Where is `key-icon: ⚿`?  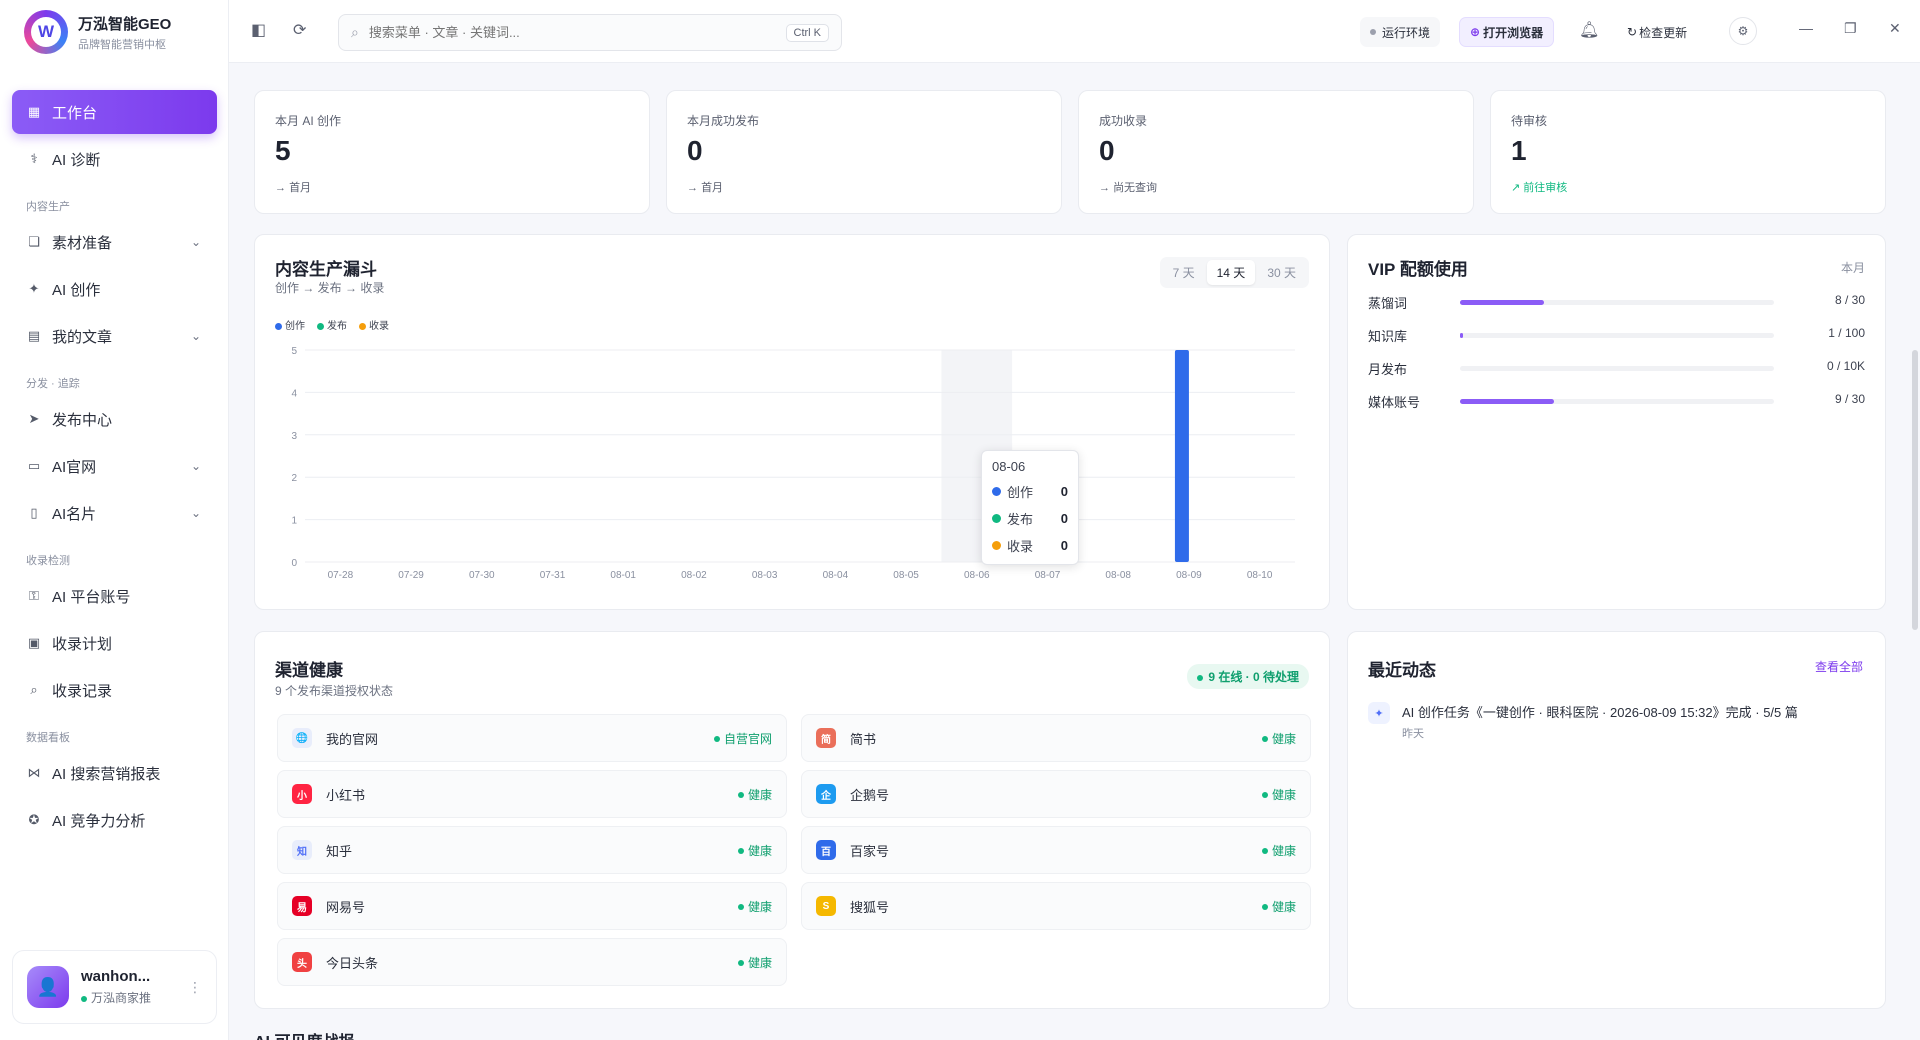 key-icon: ⚿ is located at coordinates (34, 595).